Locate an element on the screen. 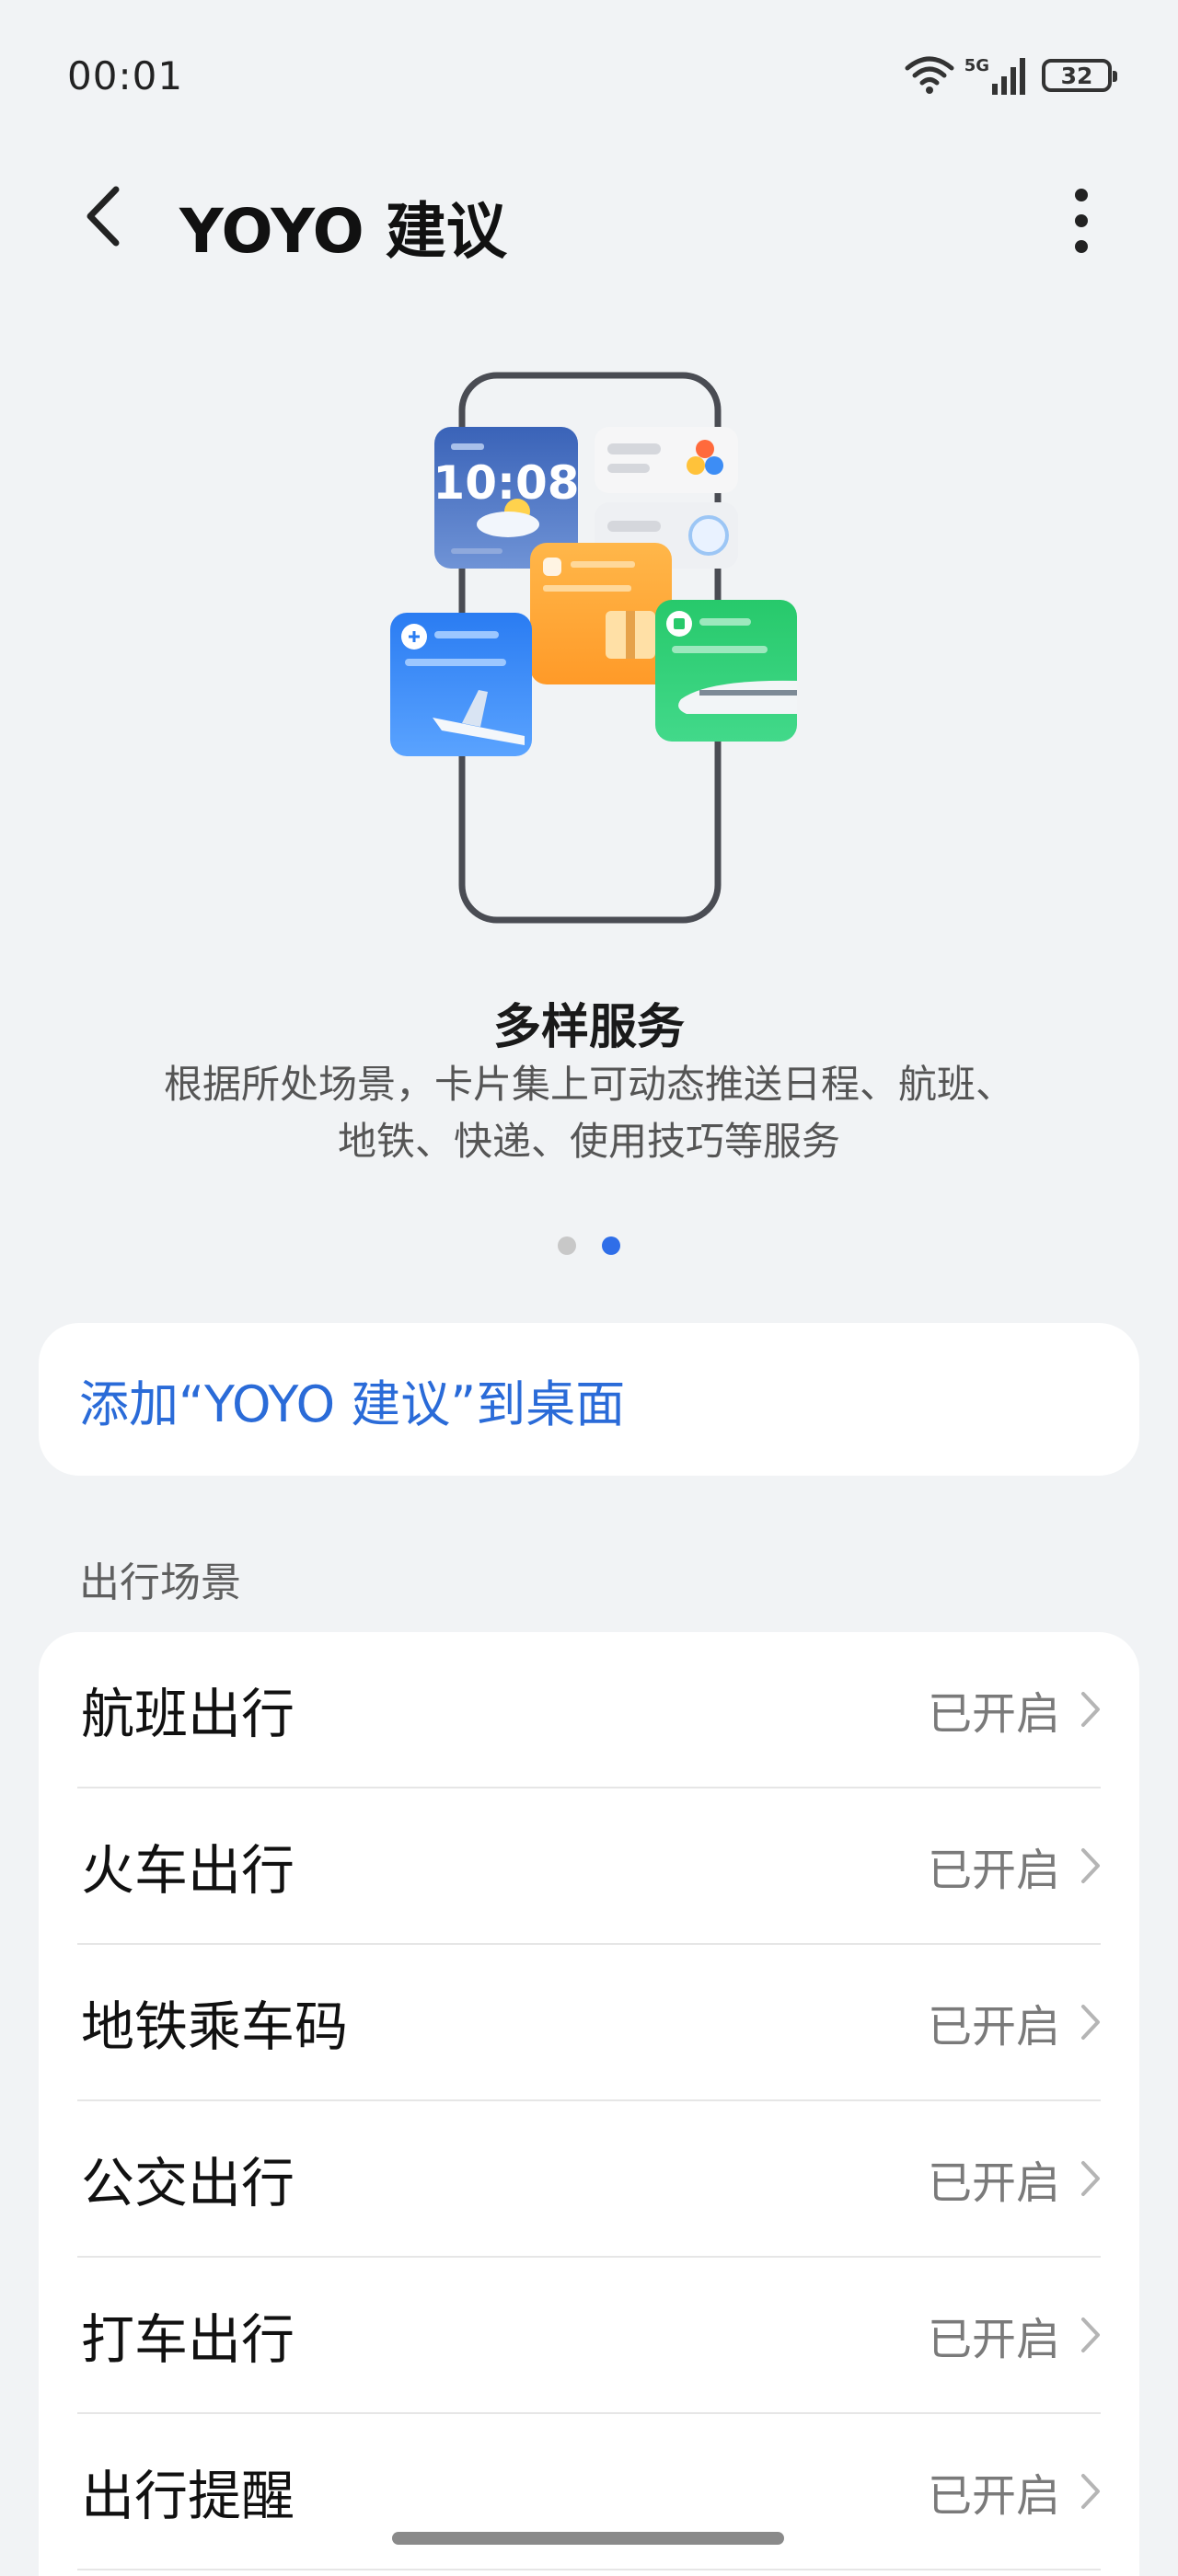 This screenshot has height=2576, width=1178. page-title: YOYO 建议 is located at coordinates (343, 231).